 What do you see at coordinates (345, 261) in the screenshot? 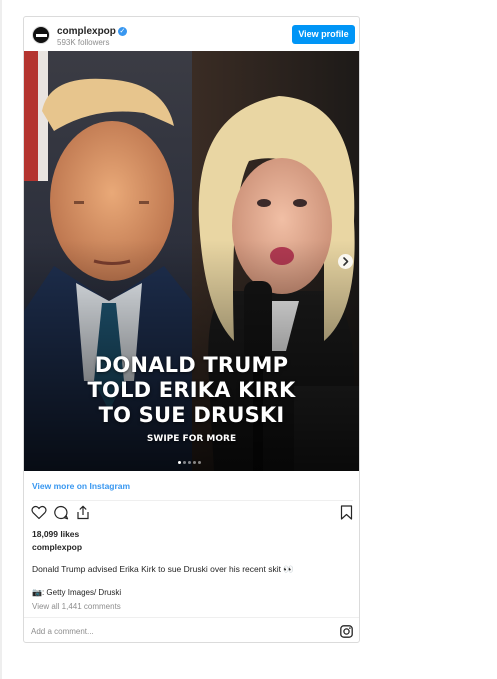
I see `chevron-right-icon` at bounding box center [345, 261].